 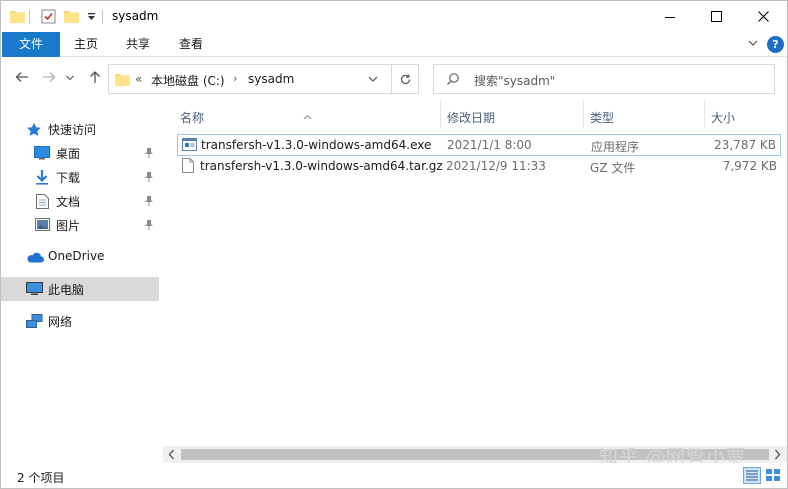 I want to click on document-icon, so click(x=42, y=203).